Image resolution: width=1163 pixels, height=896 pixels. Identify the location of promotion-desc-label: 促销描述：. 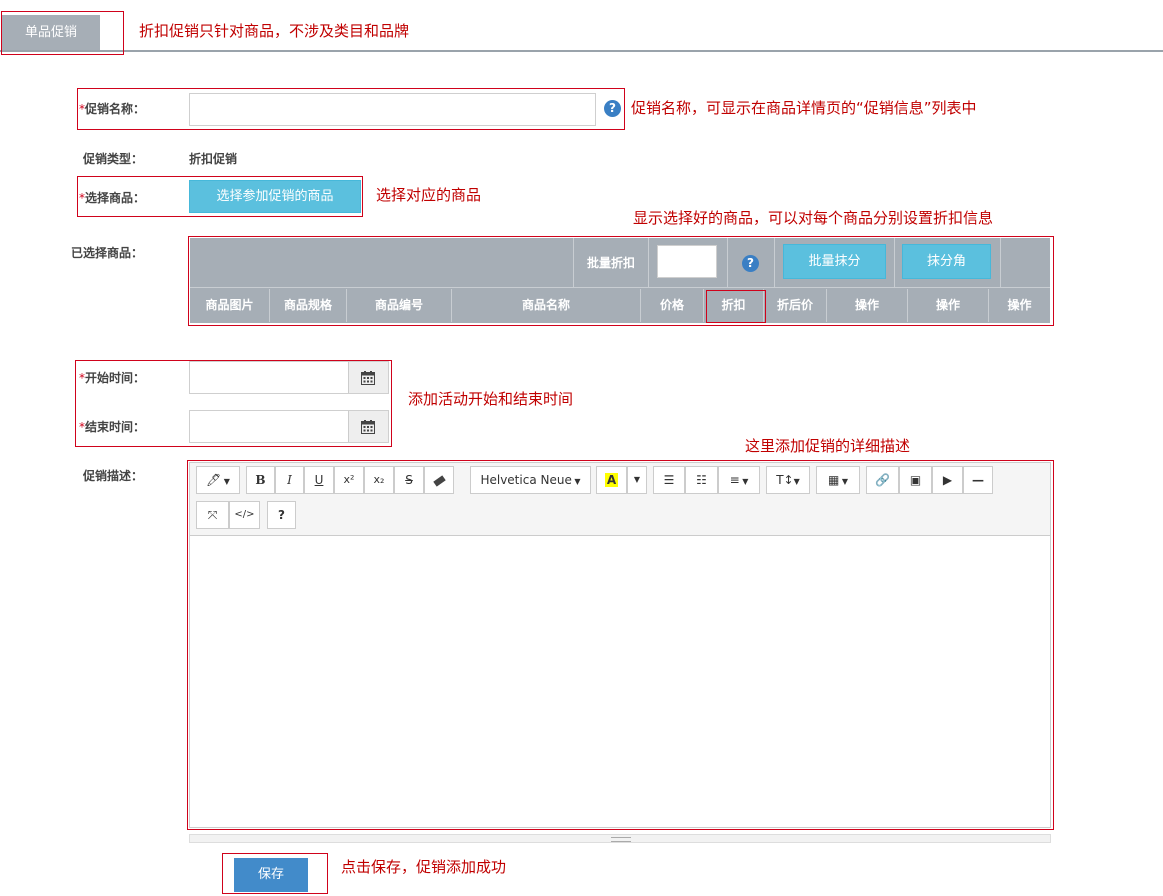
(113, 476).